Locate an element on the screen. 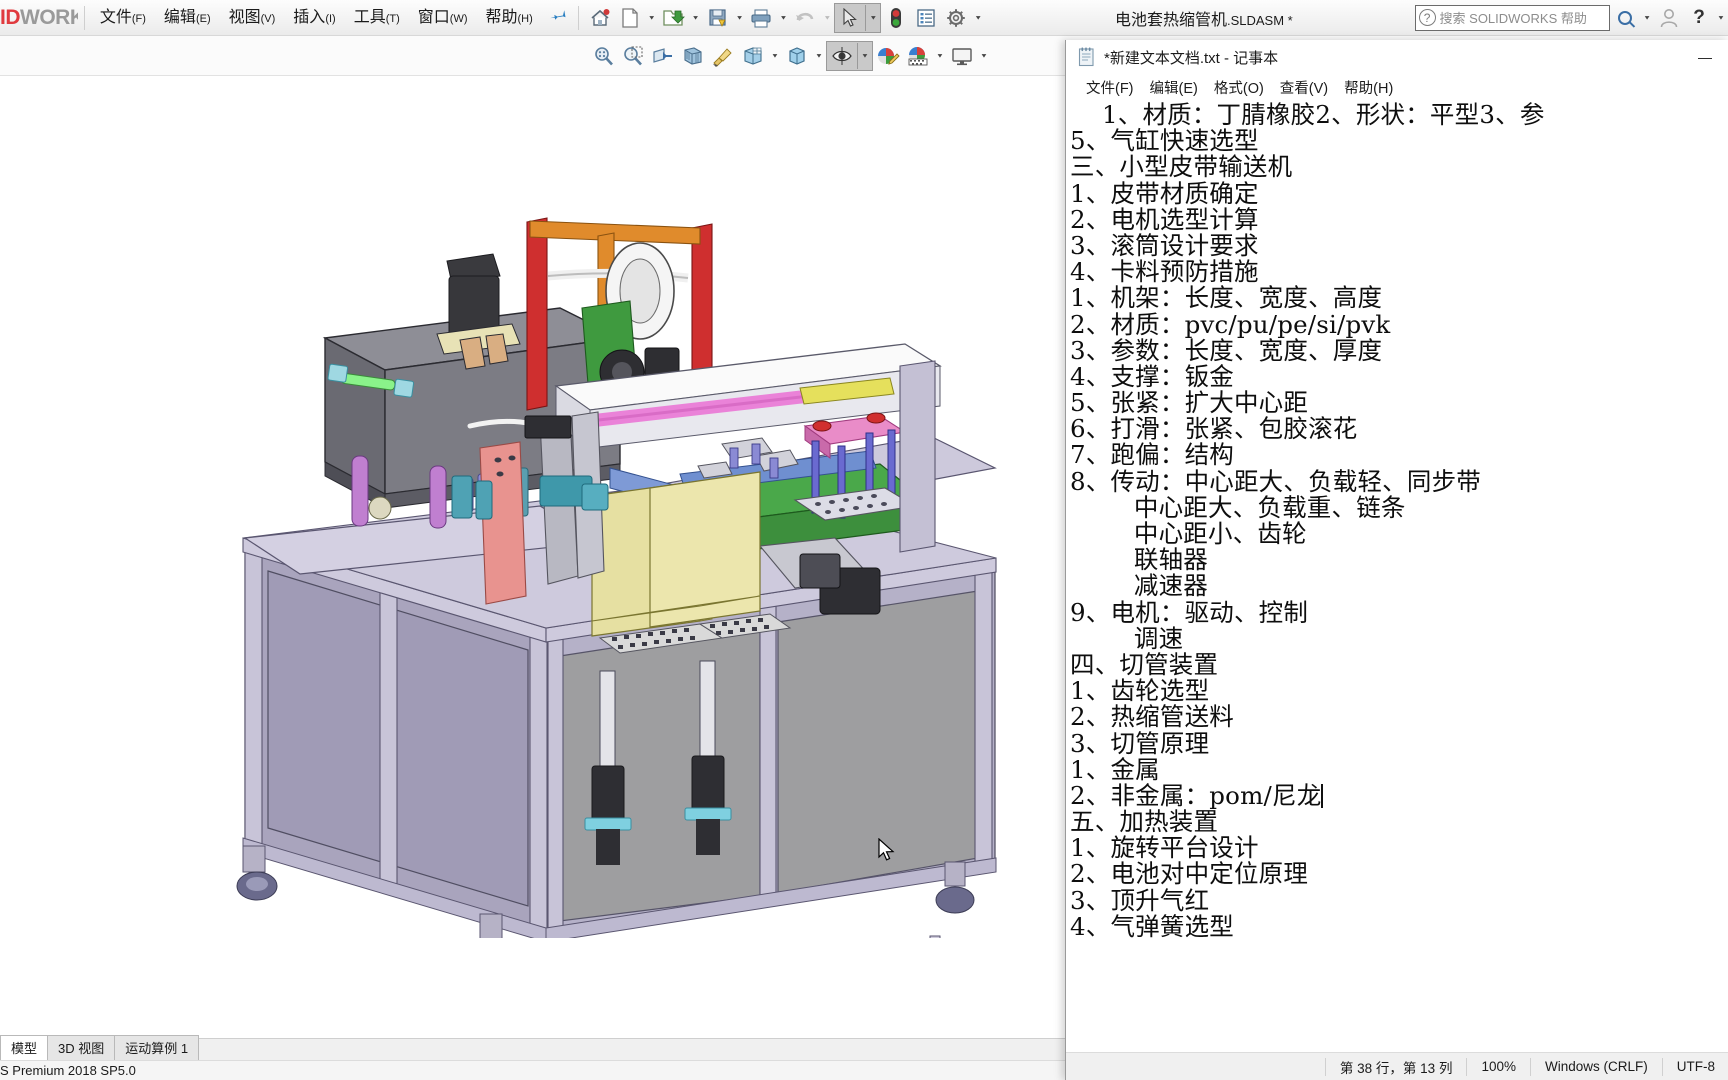 The image size is (1728, 1080). notepad-line: 8、传动：中心距大、负载轻、同步带 is located at coordinates (1275, 481).